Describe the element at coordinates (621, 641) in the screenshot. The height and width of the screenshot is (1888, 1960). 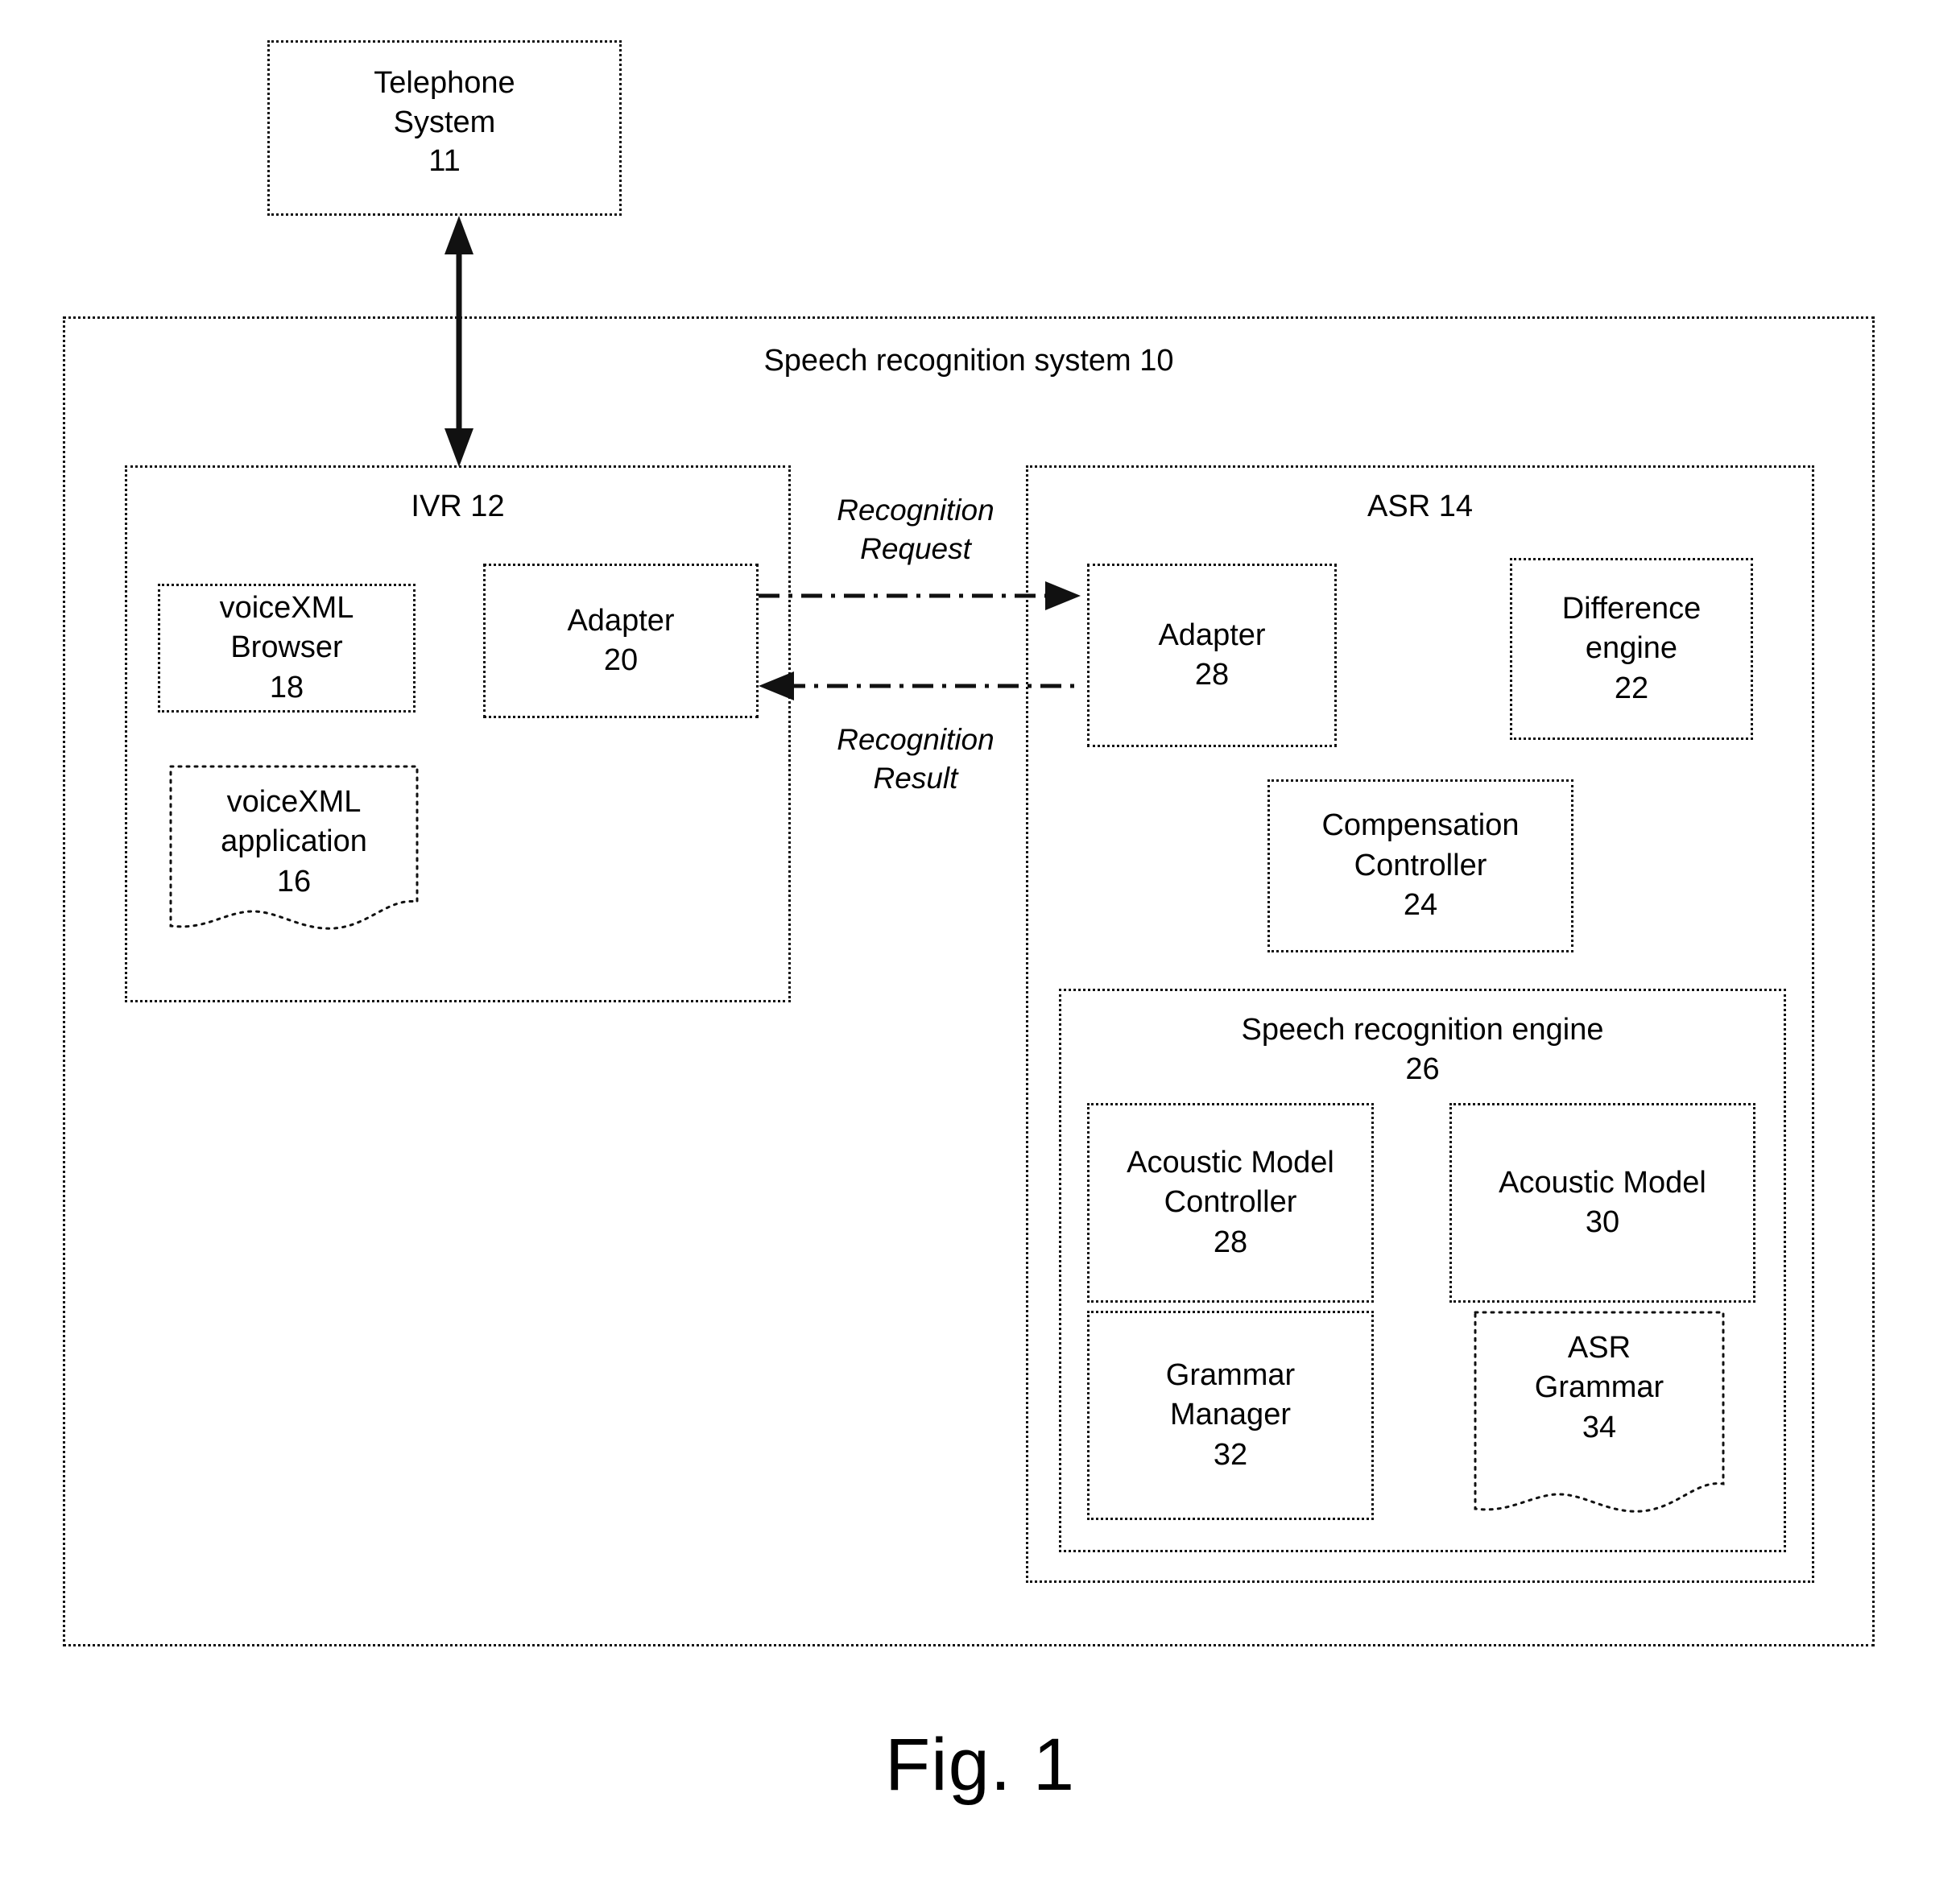
I see `ivr-adapter-box: Adapter 20` at that location.